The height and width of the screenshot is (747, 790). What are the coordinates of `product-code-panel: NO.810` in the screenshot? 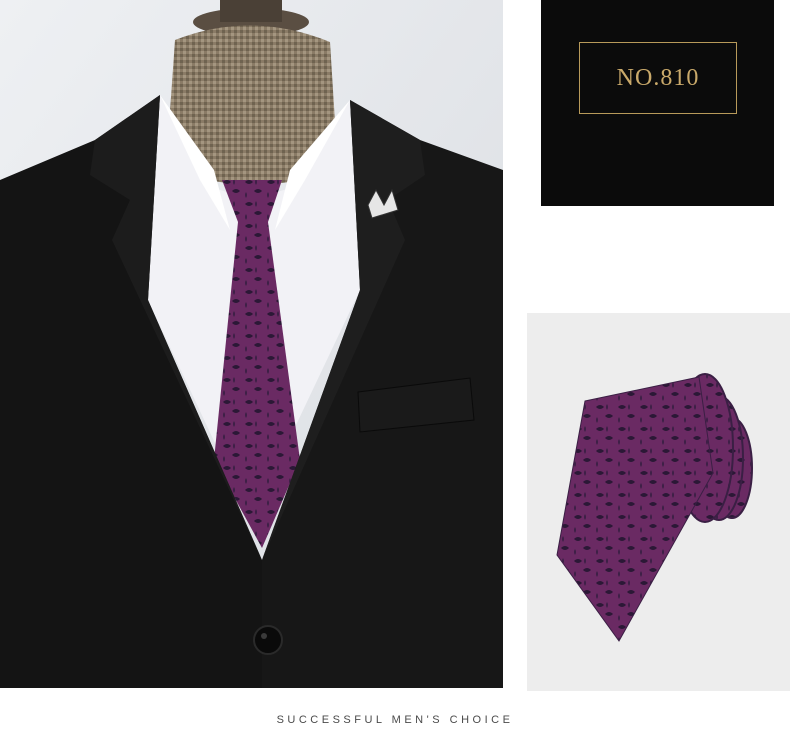 It's located at (657, 103).